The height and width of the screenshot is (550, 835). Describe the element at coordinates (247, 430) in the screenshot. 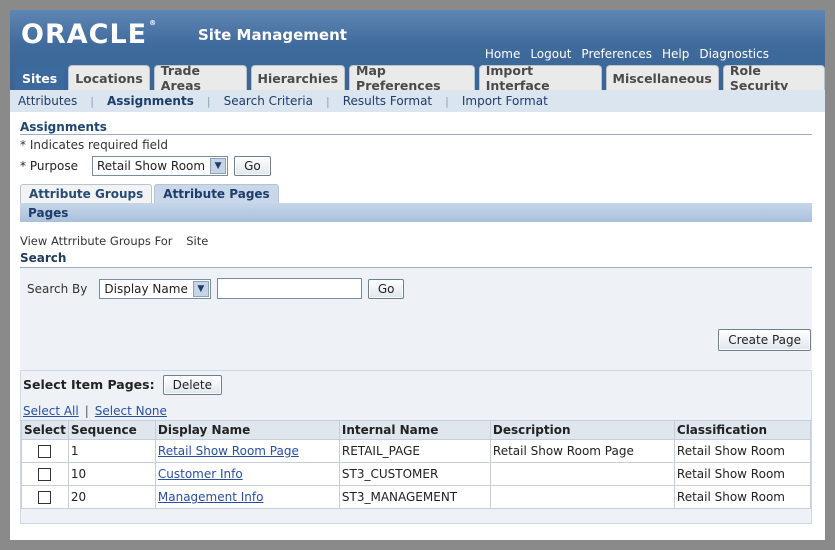

I see `column-header-display-name: Display Name` at that location.